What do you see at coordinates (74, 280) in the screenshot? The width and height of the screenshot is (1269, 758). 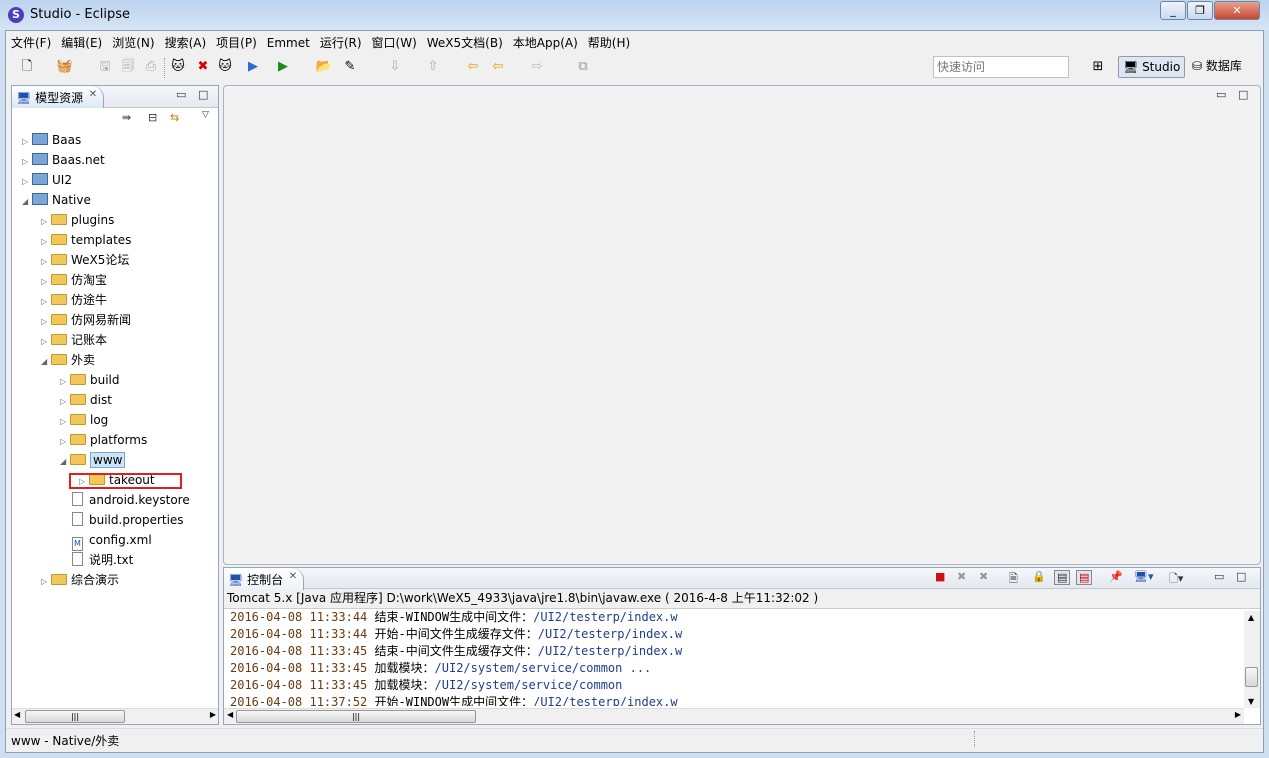 I see `tree-item: ▷ 仿淘宝` at bounding box center [74, 280].